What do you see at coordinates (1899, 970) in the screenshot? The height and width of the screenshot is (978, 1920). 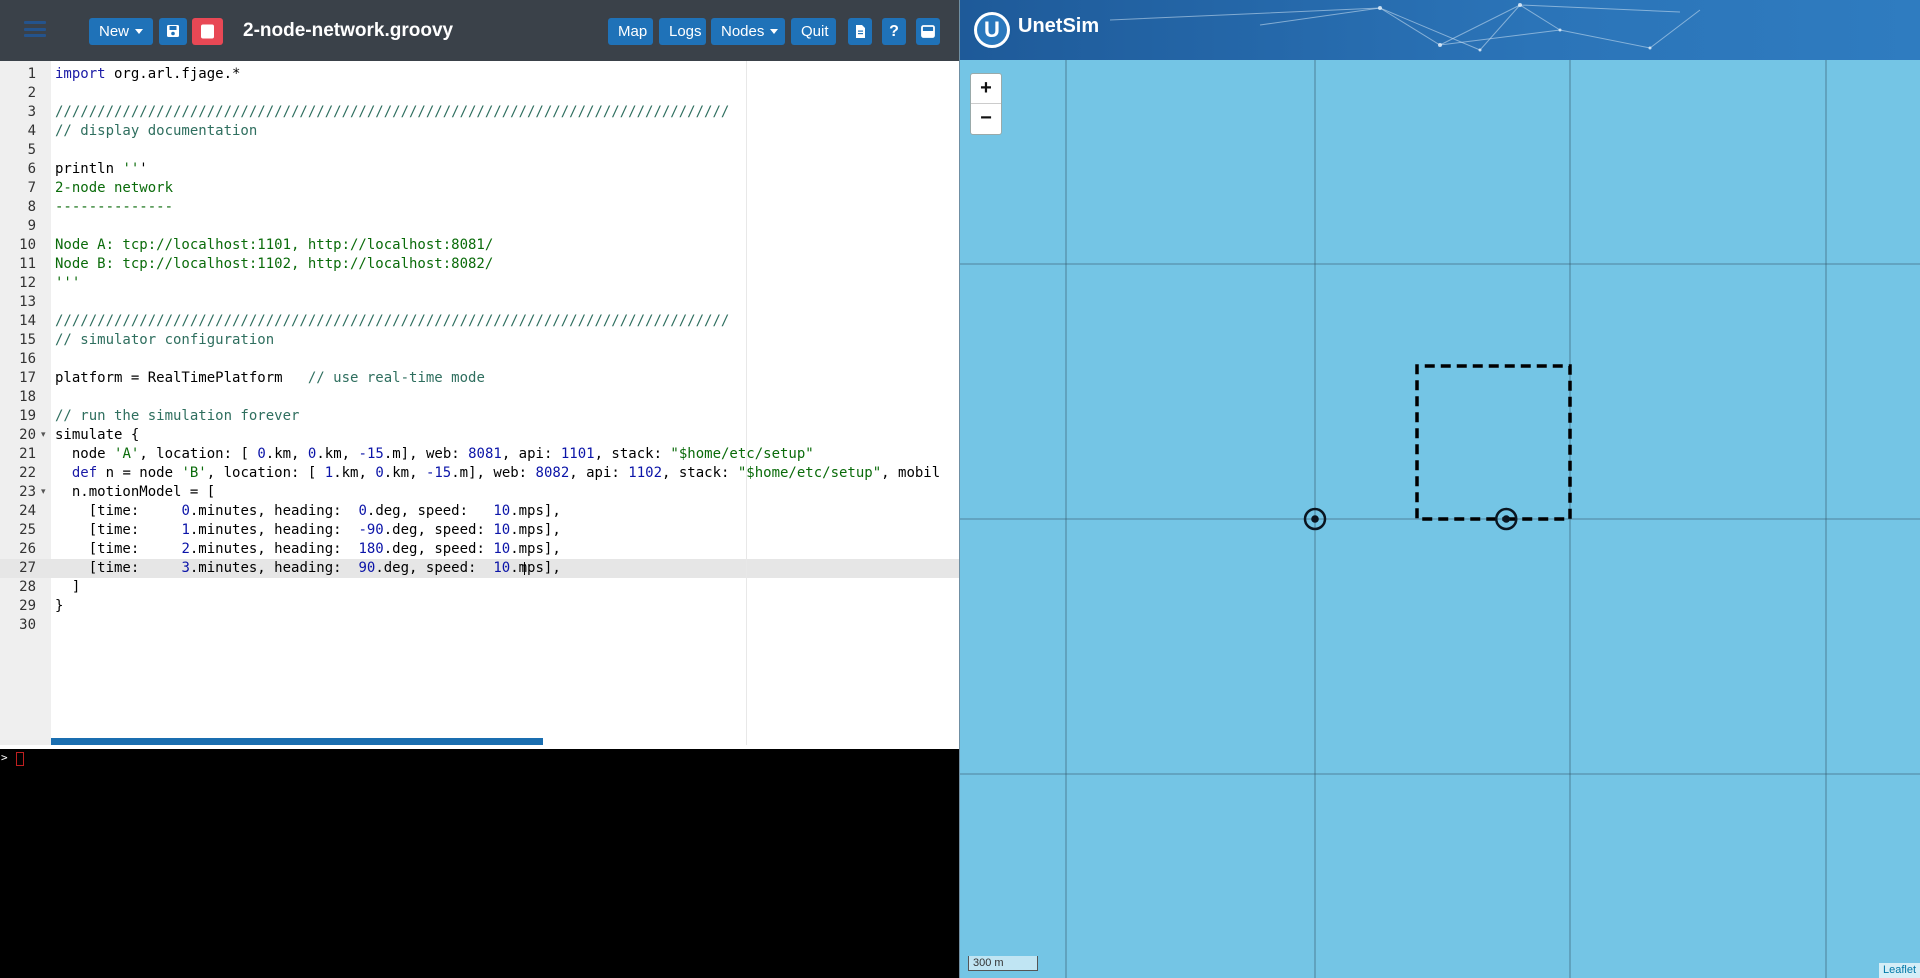 I see `map-attribution: Leaflet` at bounding box center [1899, 970].